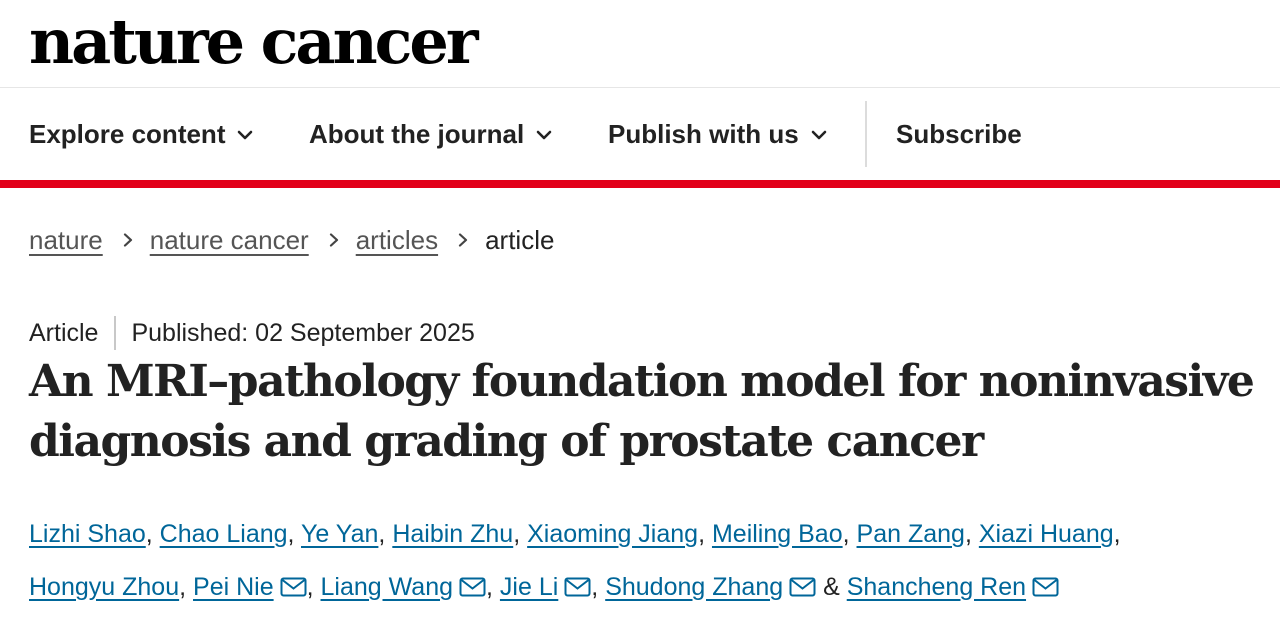 This screenshot has width=1280, height=630. Describe the element at coordinates (777, 534) in the screenshot. I see `author-link: Meiling Bao` at that location.